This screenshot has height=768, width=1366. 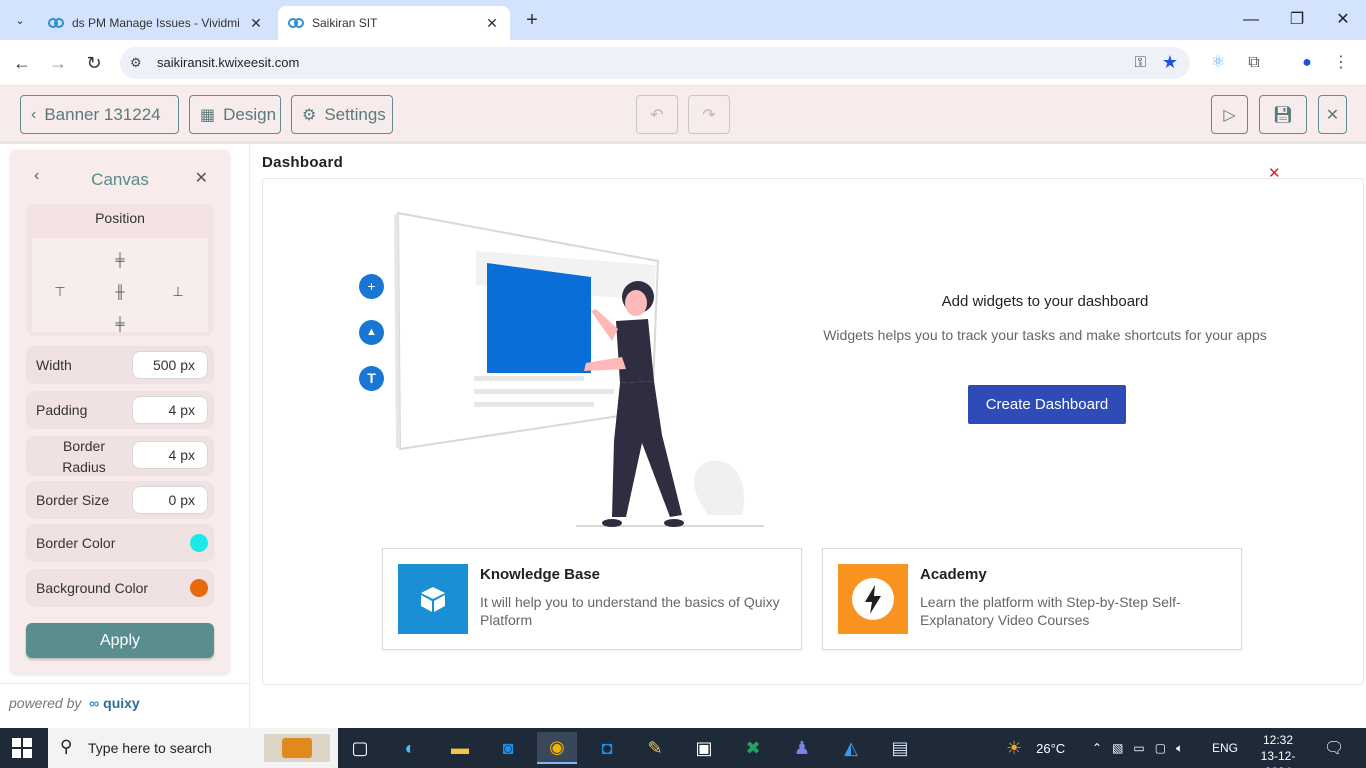 What do you see at coordinates (1140, 62) in the screenshot?
I see `password-key-icon: ⚿` at bounding box center [1140, 62].